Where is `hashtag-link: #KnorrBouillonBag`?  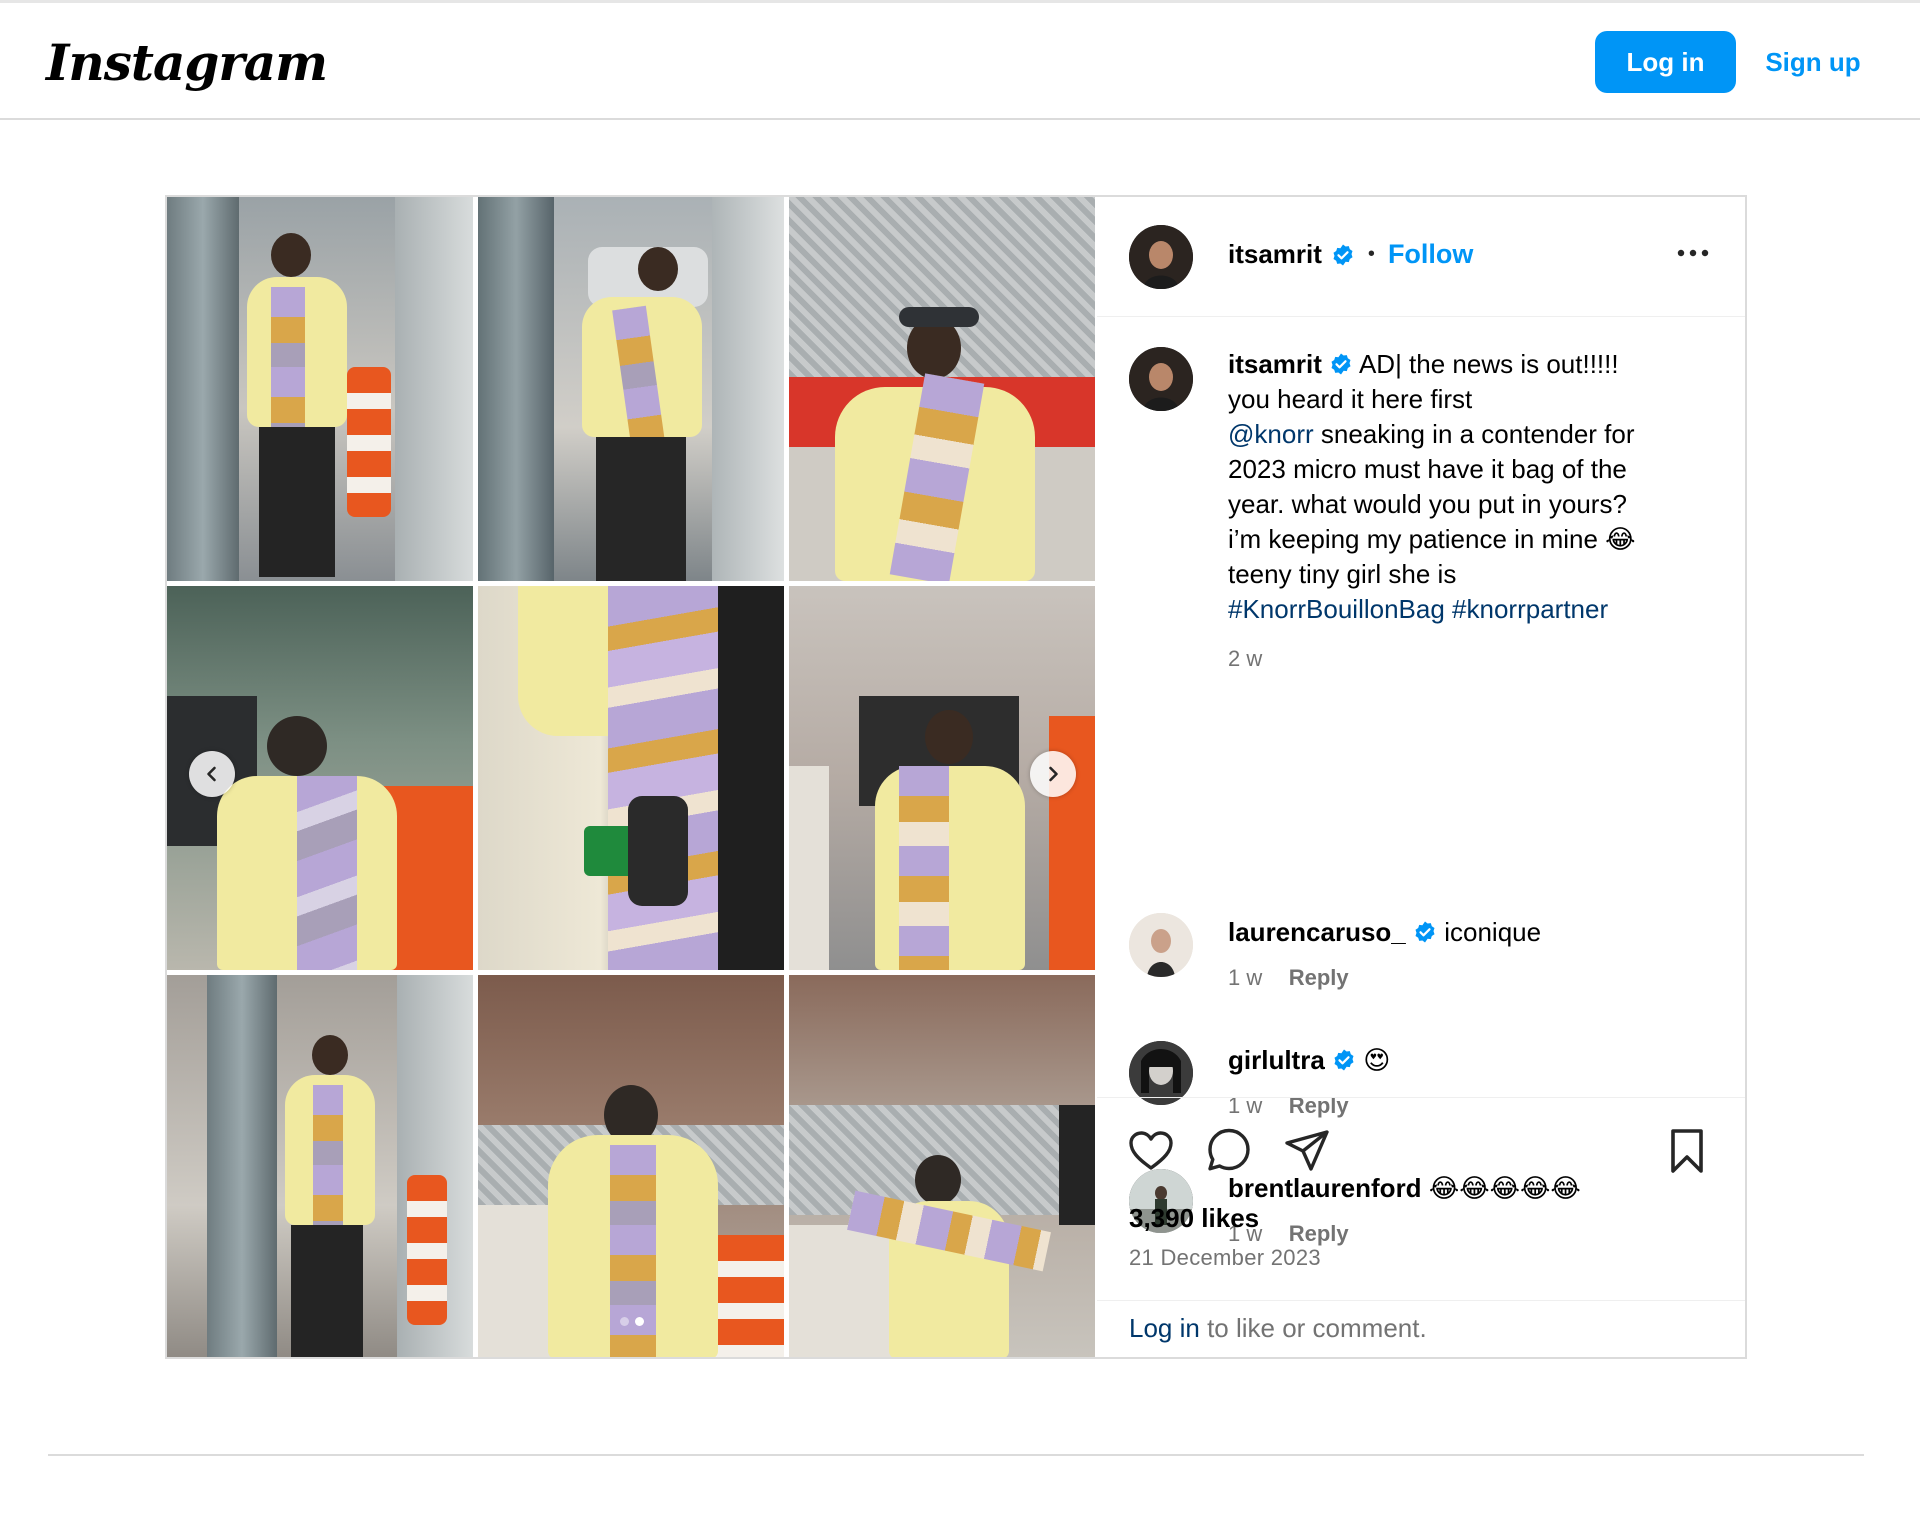 hashtag-link: #KnorrBouillonBag is located at coordinates (1336, 609).